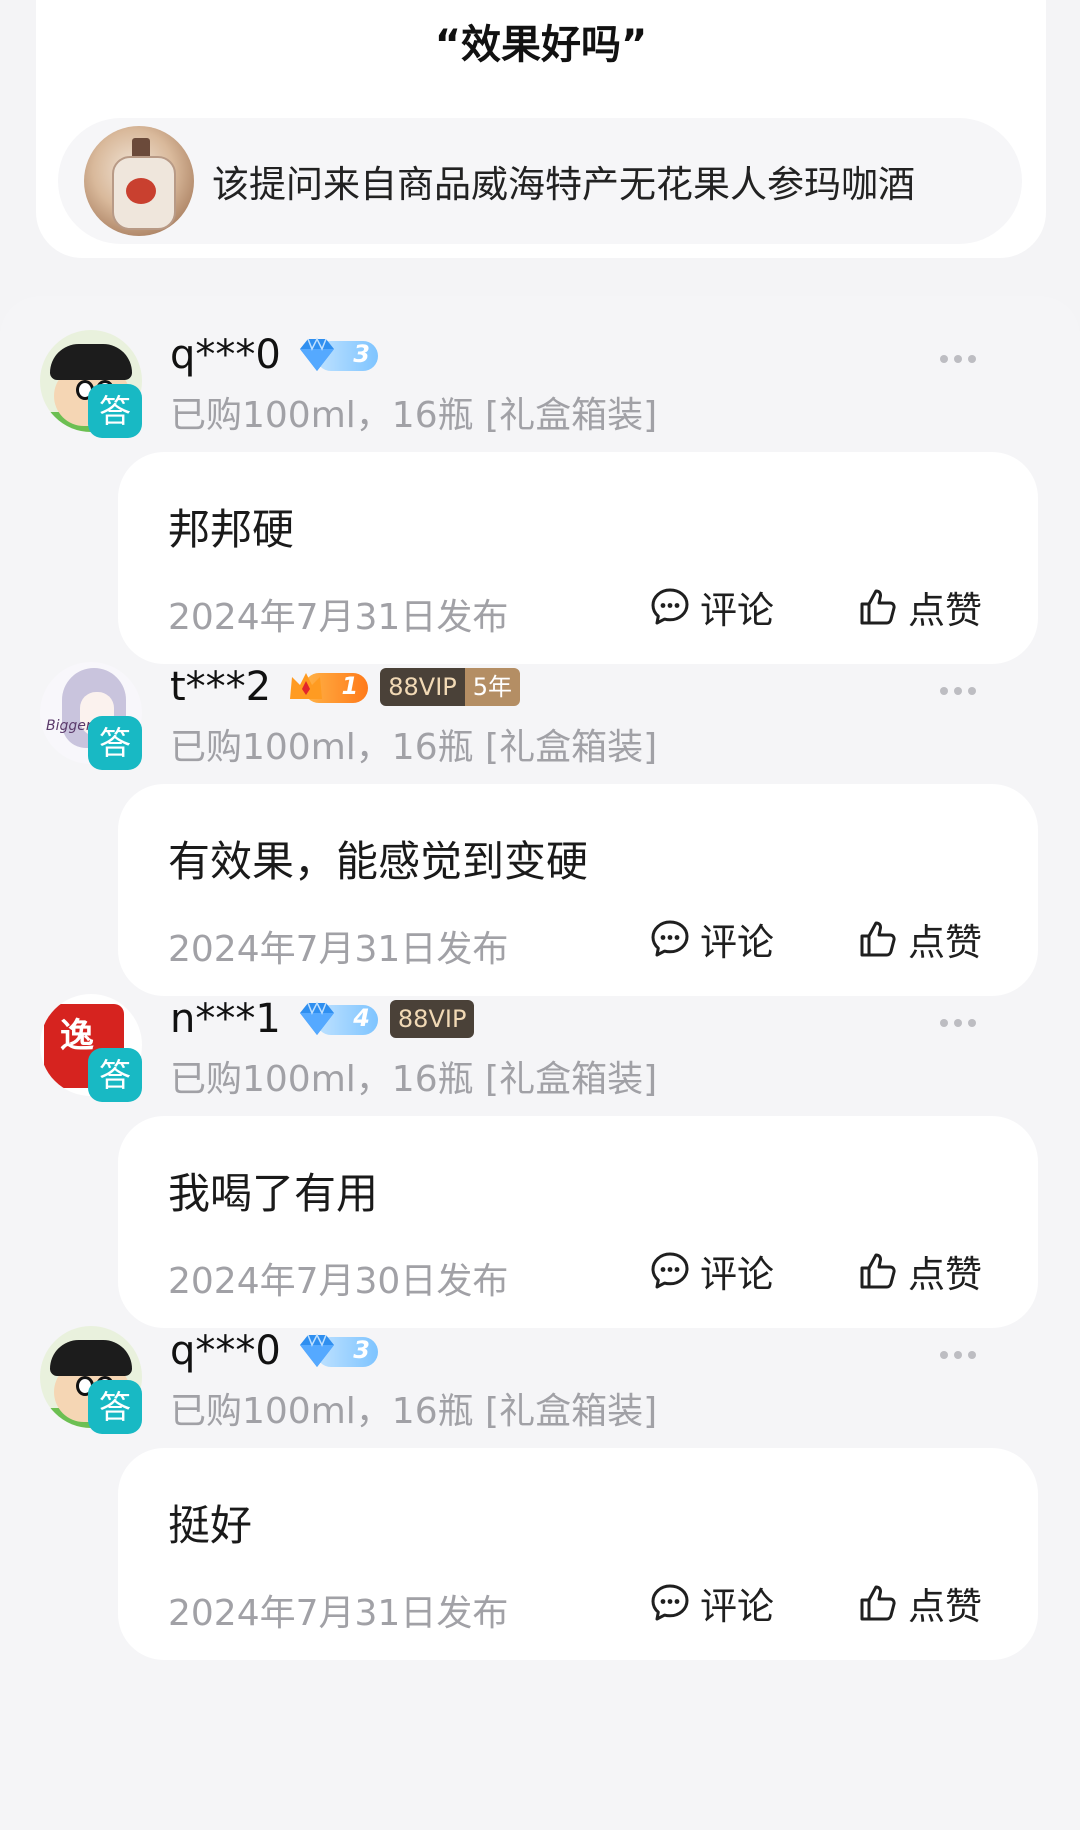 This screenshot has width=1080, height=1830. I want to click on user-info-row: t***2 1 88VIP 5年, so click(345, 688).